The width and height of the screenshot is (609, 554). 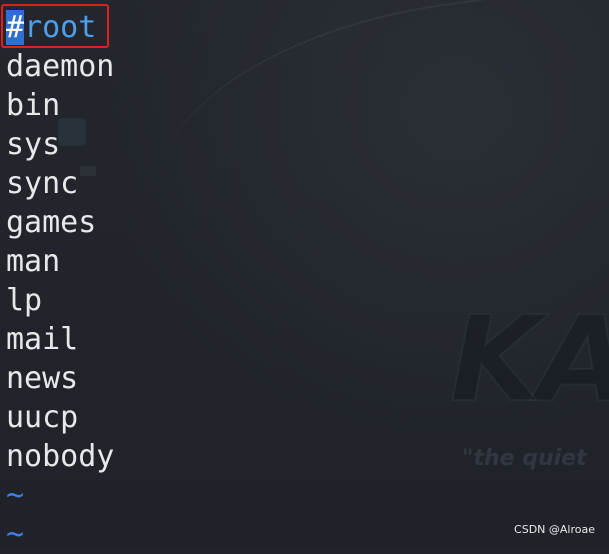 I want to click on kali-watermark-tagline: "the quiet, so click(x=524, y=458).